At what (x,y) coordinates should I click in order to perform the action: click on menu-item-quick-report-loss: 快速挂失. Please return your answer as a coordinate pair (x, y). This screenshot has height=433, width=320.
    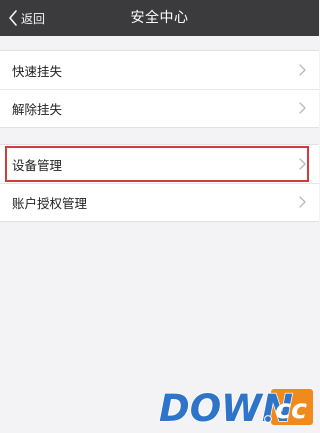
    Looking at the image, I should click on (159, 70).